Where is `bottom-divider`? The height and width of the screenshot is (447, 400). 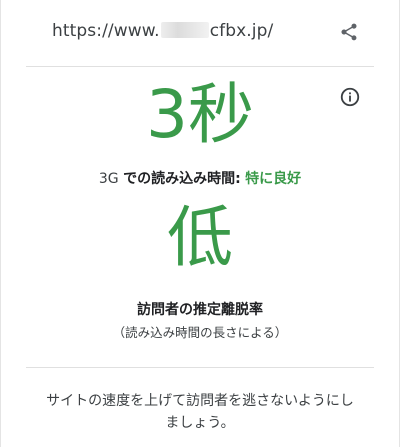
bottom-divider is located at coordinates (200, 367).